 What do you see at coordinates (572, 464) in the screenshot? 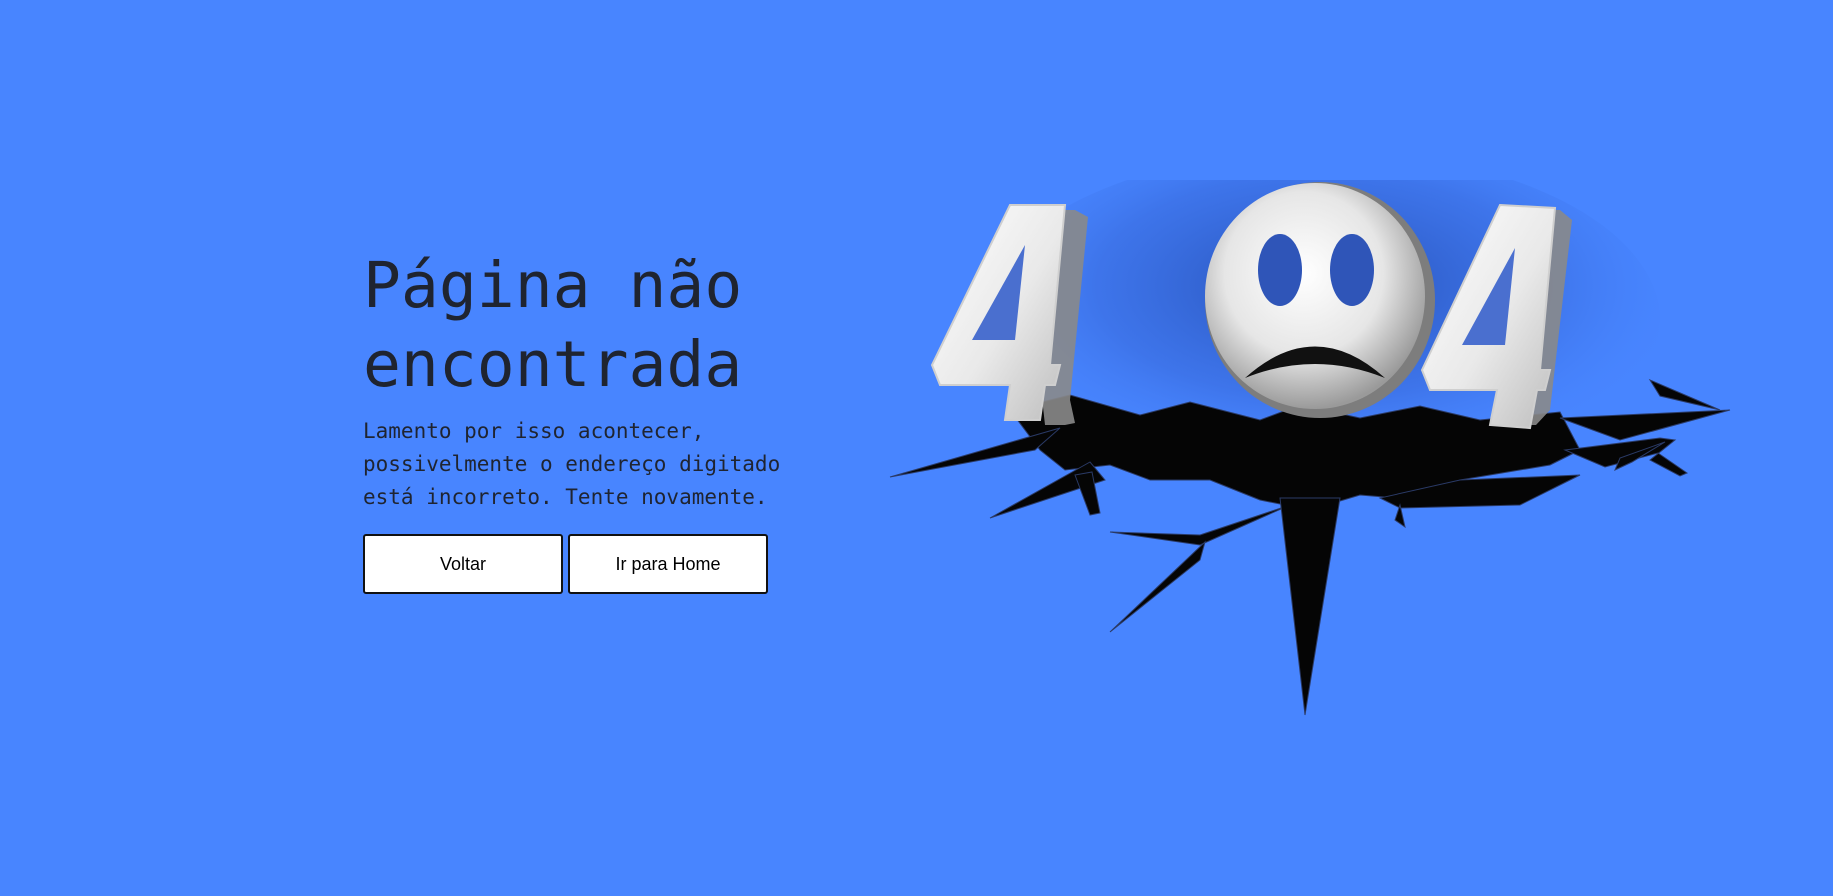
I see `description-line-2: possivelmente o endereço digitado` at bounding box center [572, 464].